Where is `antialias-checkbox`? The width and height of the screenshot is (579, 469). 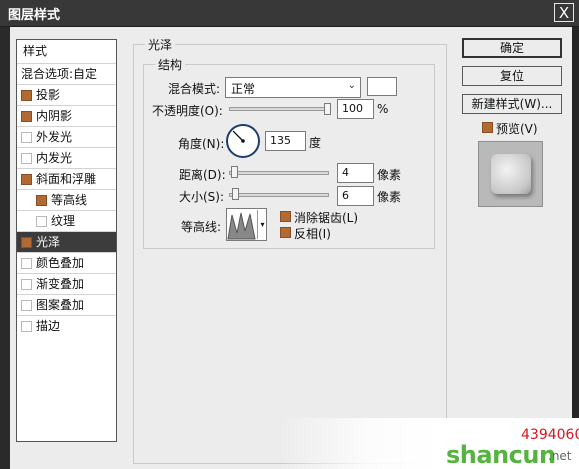
antialias-checkbox is located at coordinates (285, 216).